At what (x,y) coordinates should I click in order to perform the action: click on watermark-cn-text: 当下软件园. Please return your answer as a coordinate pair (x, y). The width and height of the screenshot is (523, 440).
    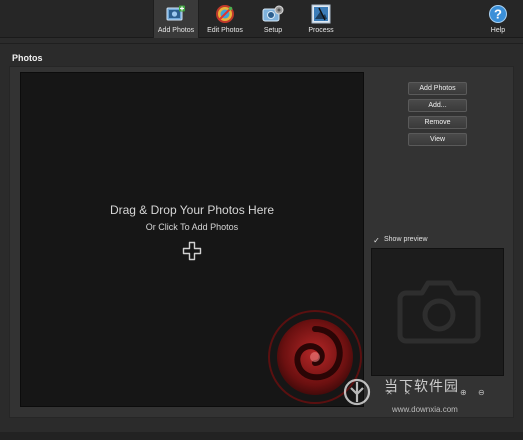
    Looking at the image, I should click on (421, 387).